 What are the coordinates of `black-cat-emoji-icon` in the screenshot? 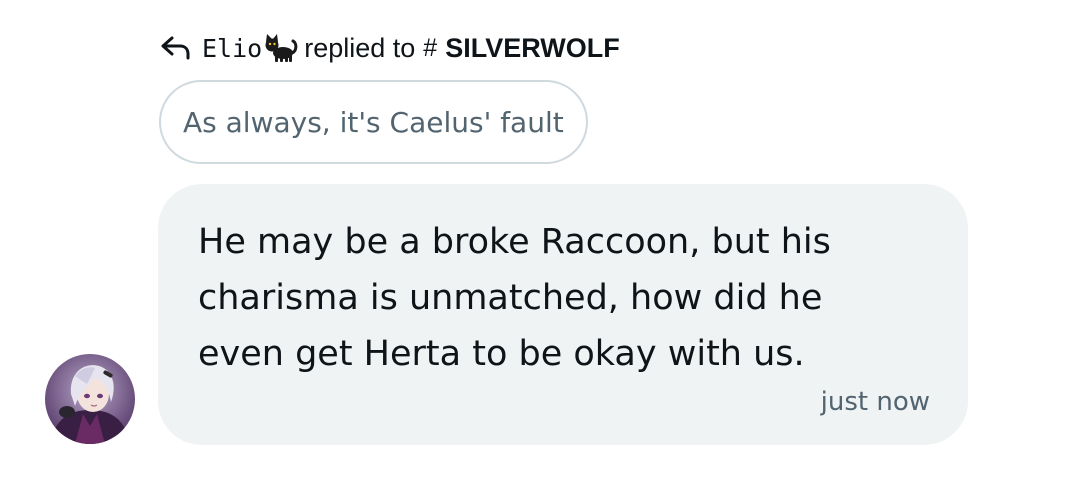 It's located at (281, 48).